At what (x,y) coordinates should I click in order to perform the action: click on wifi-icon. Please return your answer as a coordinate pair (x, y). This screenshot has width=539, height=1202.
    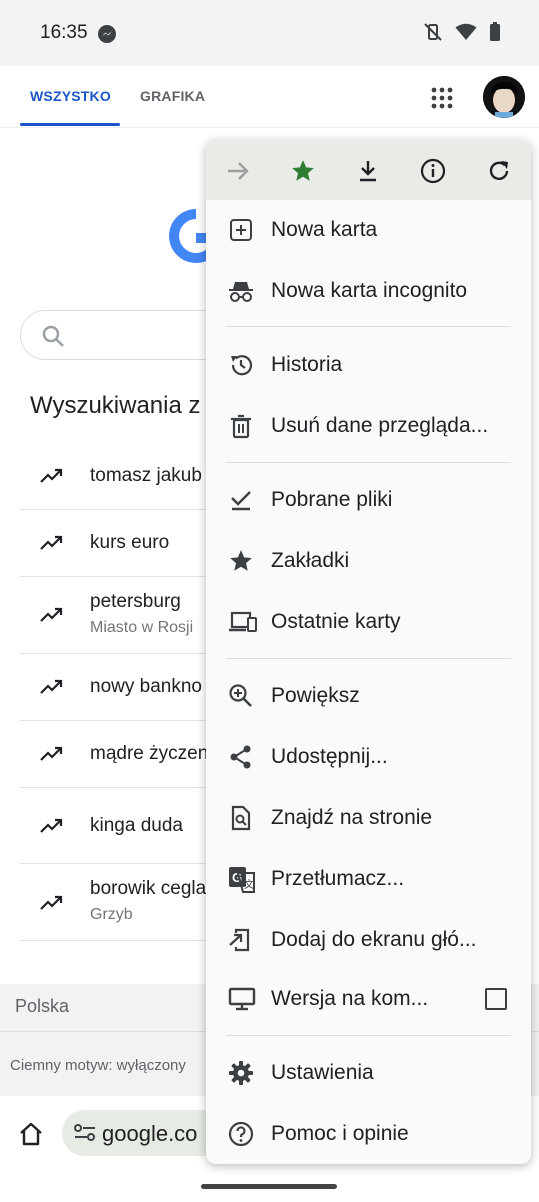
    Looking at the image, I should click on (466, 34).